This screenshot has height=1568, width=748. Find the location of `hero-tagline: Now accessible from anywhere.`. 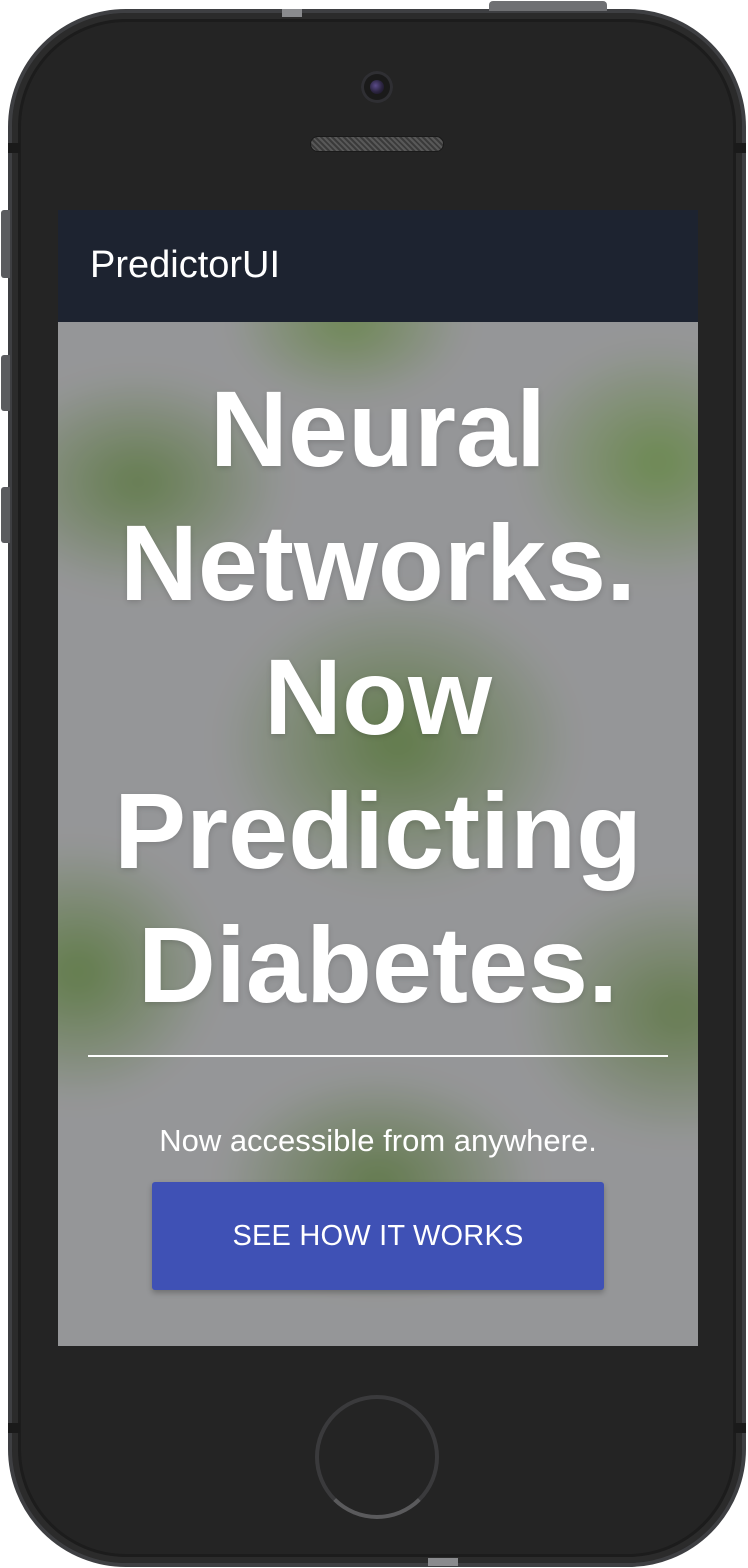

hero-tagline: Now accessible from anywhere. is located at coordinates (378, 1140).